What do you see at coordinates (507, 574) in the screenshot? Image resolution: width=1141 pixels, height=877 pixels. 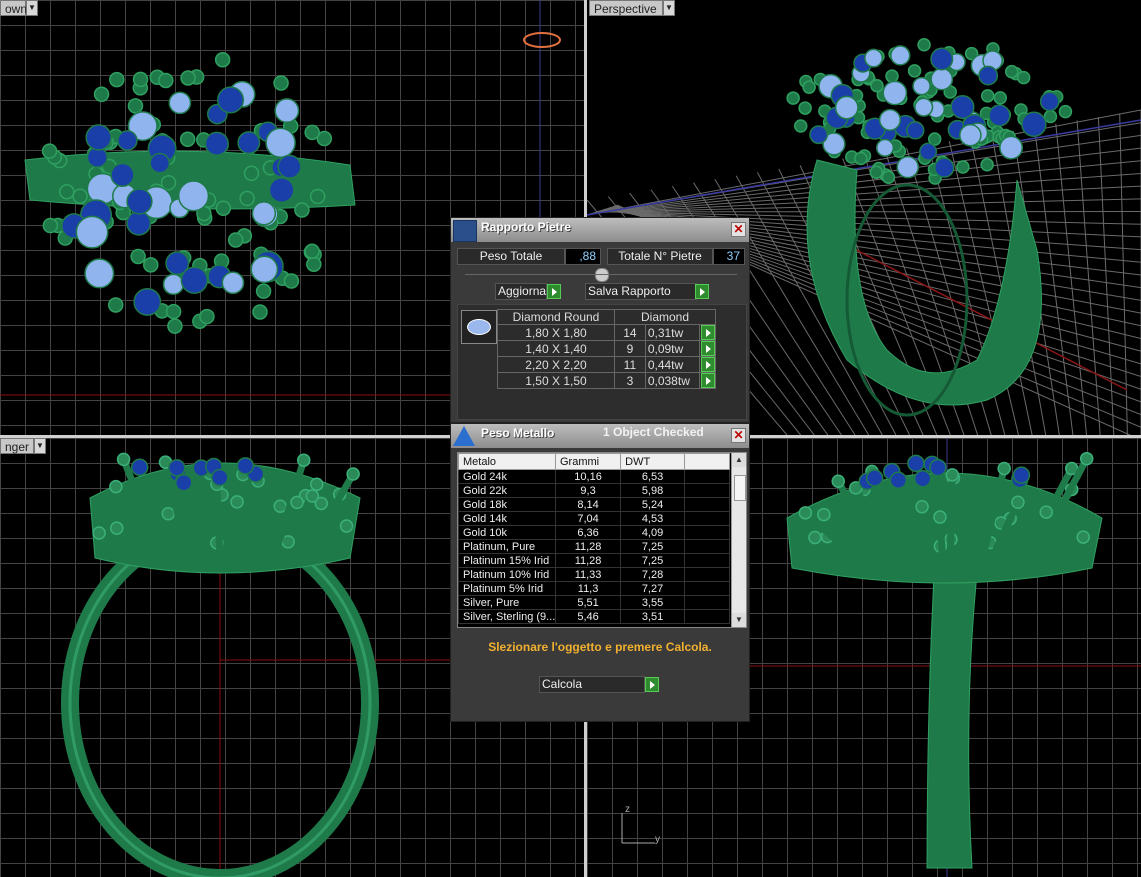 I see `metal-name: Platinum 10% Irid` at bounding box center [507, 574].